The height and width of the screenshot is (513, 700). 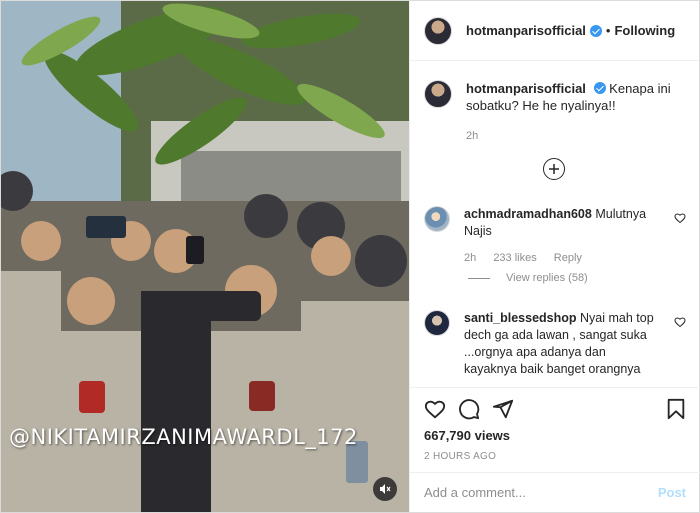 I want to click on post-header: hotmanparisofficial • Following, so click(x=554, y=31).